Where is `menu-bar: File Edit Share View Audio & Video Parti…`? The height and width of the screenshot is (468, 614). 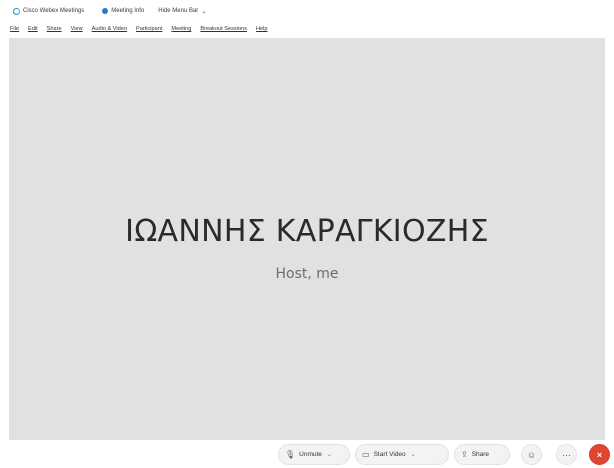
menu-bar: File Edit Share View Audio & Video Parti… is located at coordinates (307, 29).